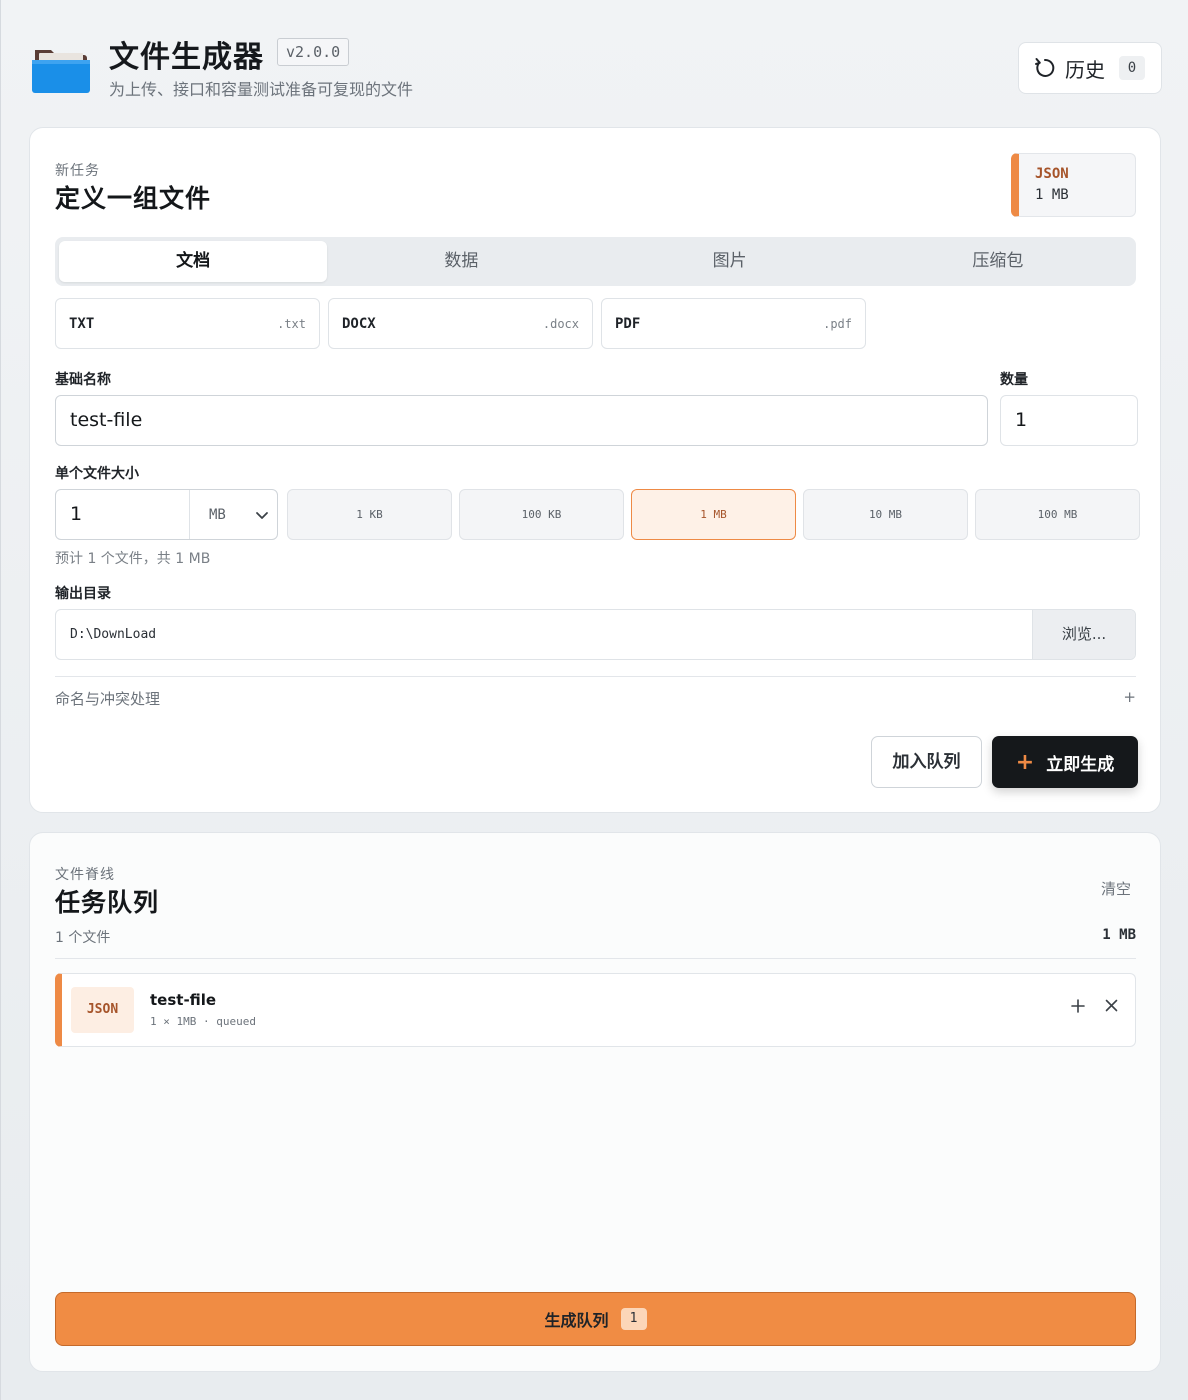 The image size is (1188, 1400). Describe the element at coordinates (628, 323) in the screenshot. I see `format-name: PDF` at that location.